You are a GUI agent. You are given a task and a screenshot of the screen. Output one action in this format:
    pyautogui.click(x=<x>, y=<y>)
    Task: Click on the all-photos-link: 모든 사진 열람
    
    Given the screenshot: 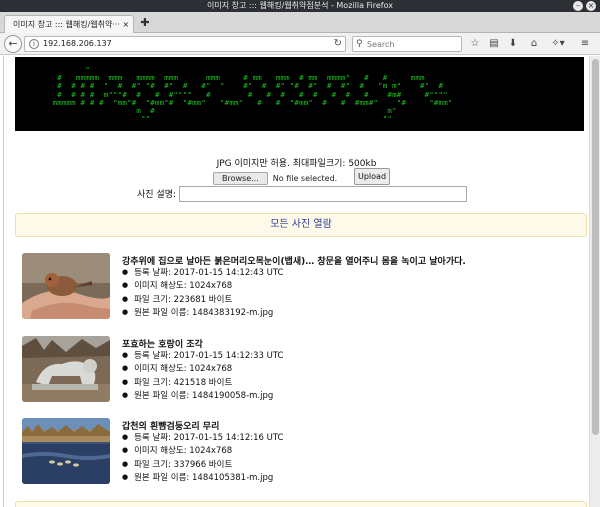 What is the action you would take?
    pyautogui.click(x=301, y=225)
    